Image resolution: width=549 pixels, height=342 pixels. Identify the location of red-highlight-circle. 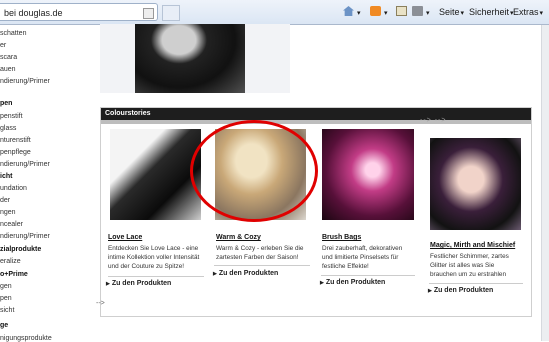
(254, 171).